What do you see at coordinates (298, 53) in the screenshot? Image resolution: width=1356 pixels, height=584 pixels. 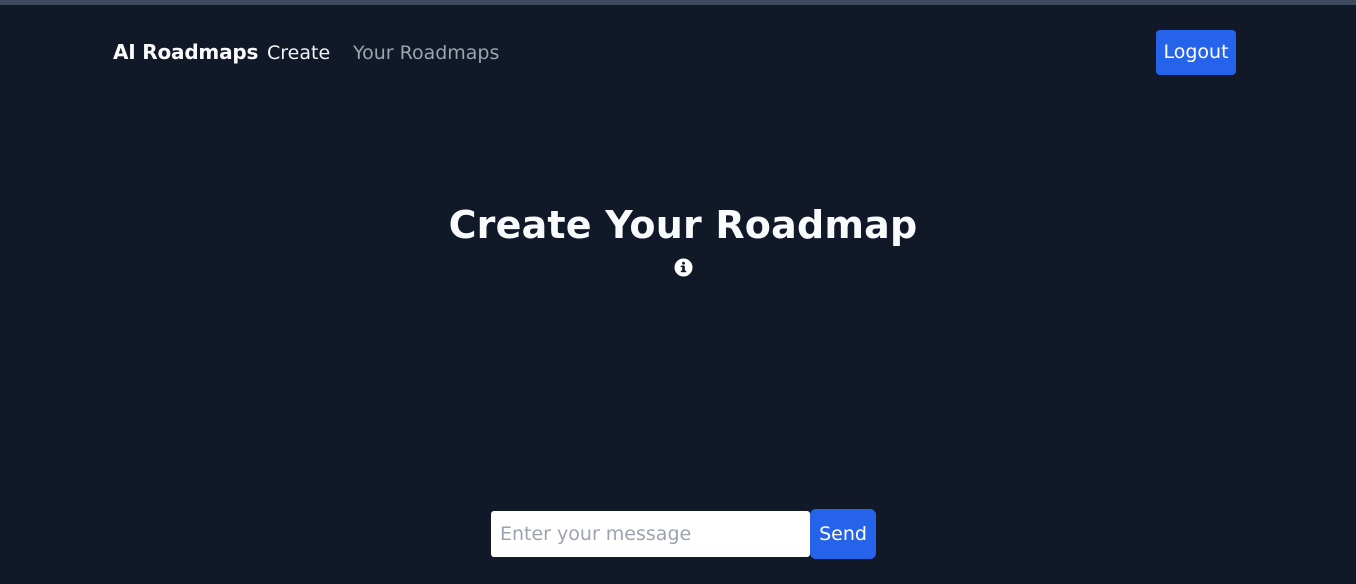 I see `nav-link-create: Create` at bounding box center [298, 53].